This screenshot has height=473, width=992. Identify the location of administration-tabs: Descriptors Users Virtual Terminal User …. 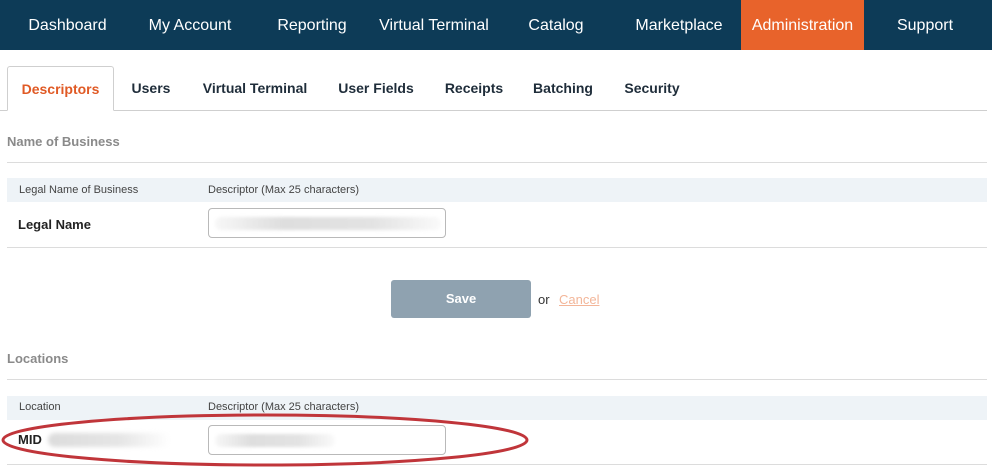
(493, 88).